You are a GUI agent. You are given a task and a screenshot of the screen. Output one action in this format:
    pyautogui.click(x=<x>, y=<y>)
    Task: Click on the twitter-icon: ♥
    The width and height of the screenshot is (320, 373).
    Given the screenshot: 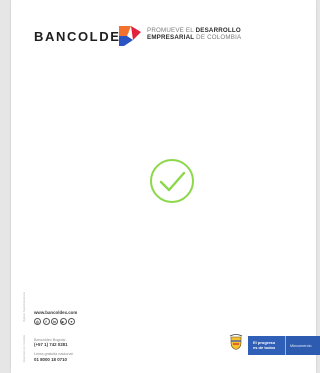 What is the action you would take?
    pyautogui.click(x=71, y=321)
    